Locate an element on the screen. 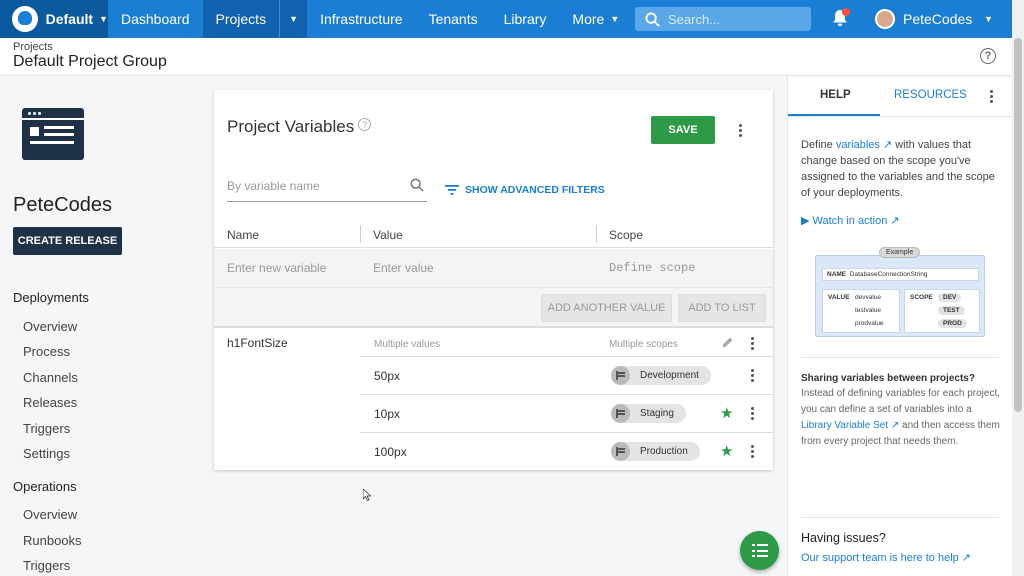 This screenshot has height=576, width=1024. nav-library: Library is located at coordinates (525, 19).